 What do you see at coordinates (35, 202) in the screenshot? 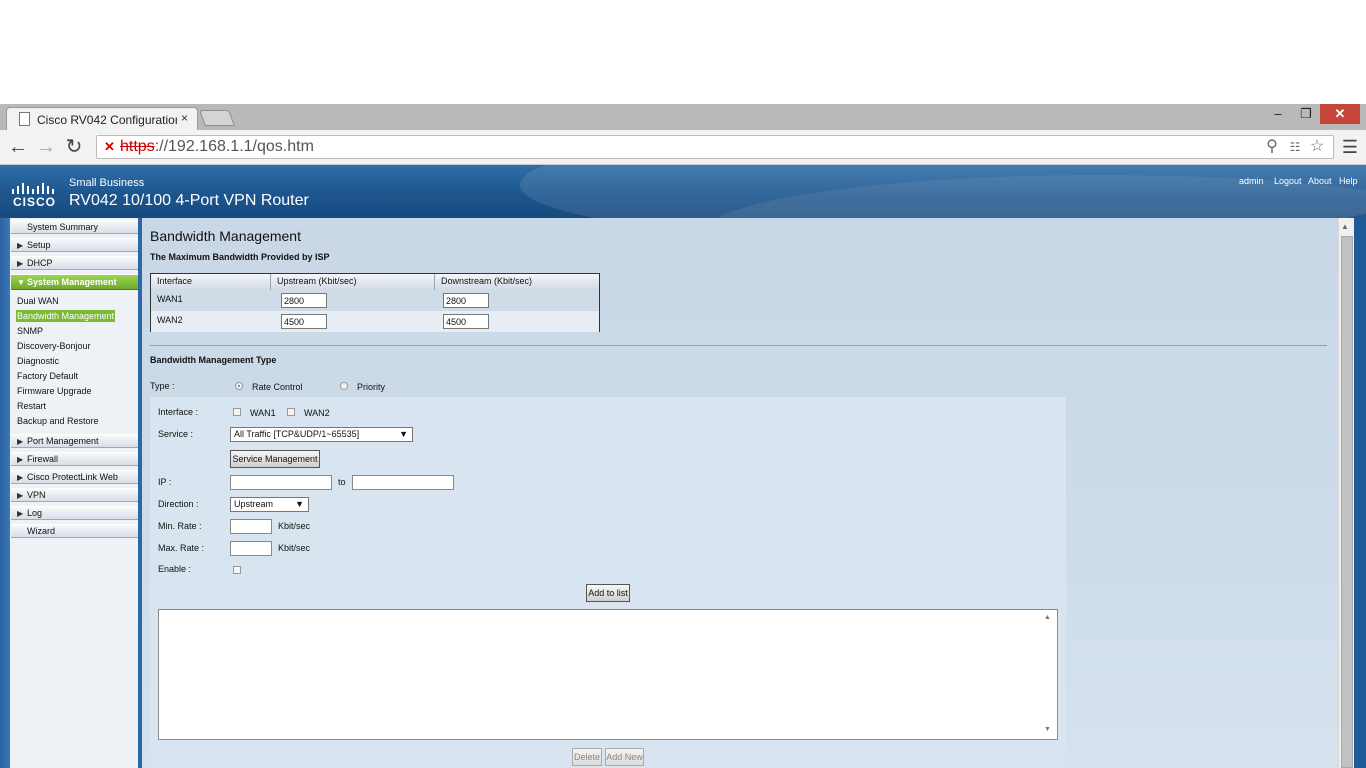
I see `cisco-wordmark: CISCO` at bounding box center [35, 202].